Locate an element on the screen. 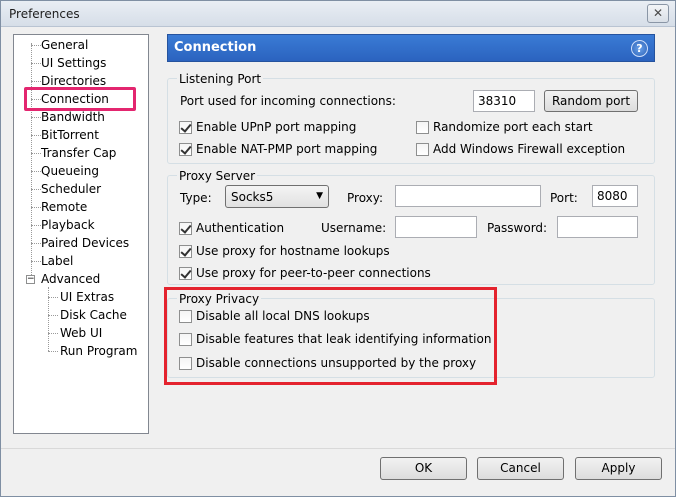 This screenshot has height=497, width=676. window-title: Preferences is located at coordinates (44, 14).